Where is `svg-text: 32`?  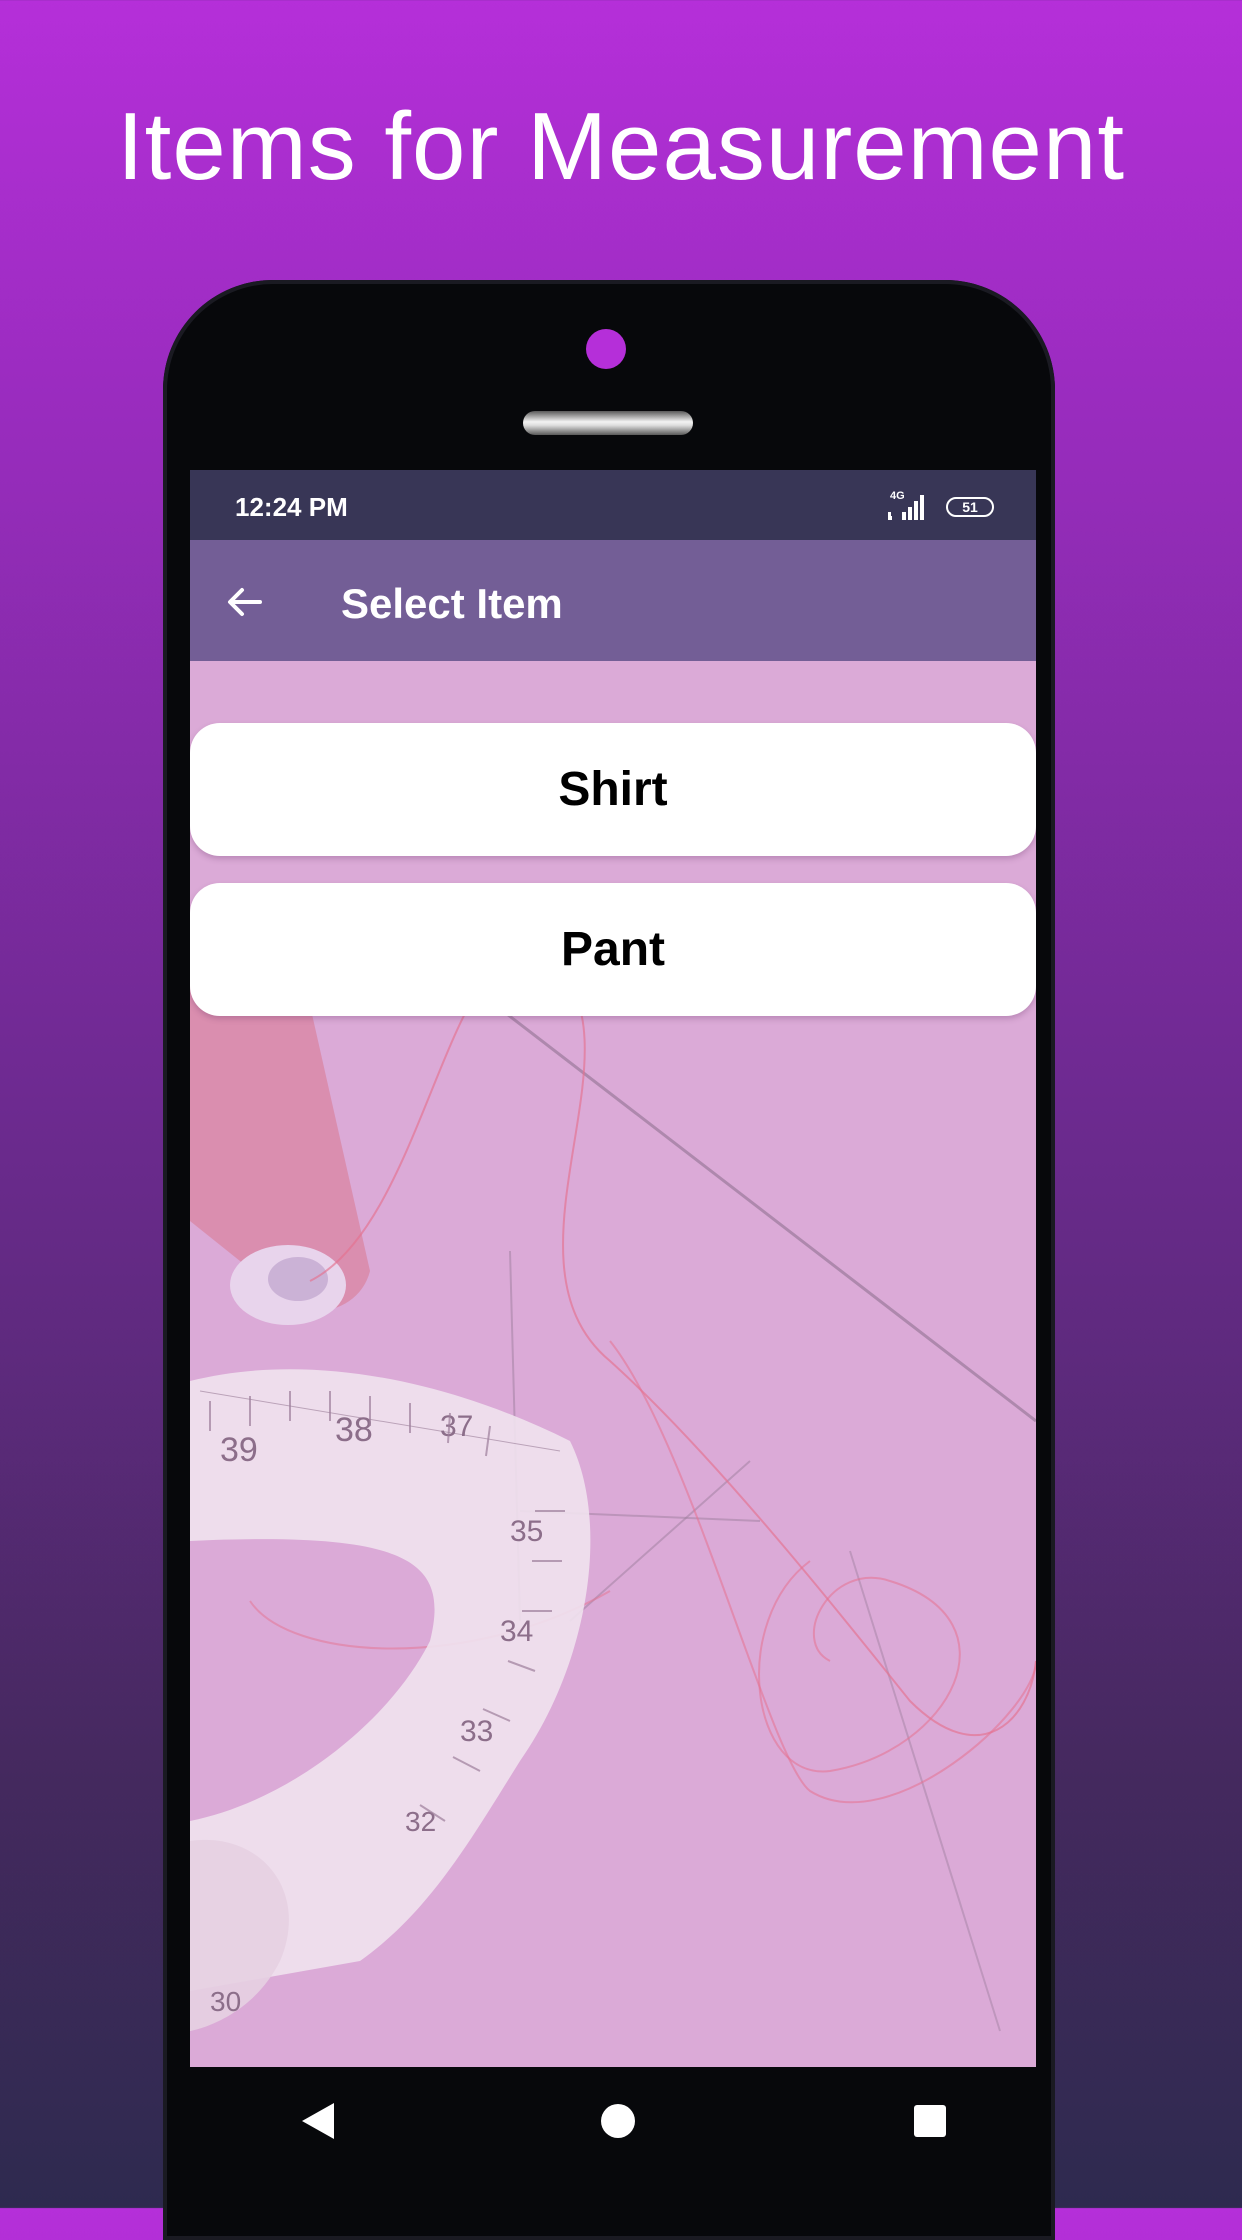 svg-text: 32 is located at coordinates (420, 1821).